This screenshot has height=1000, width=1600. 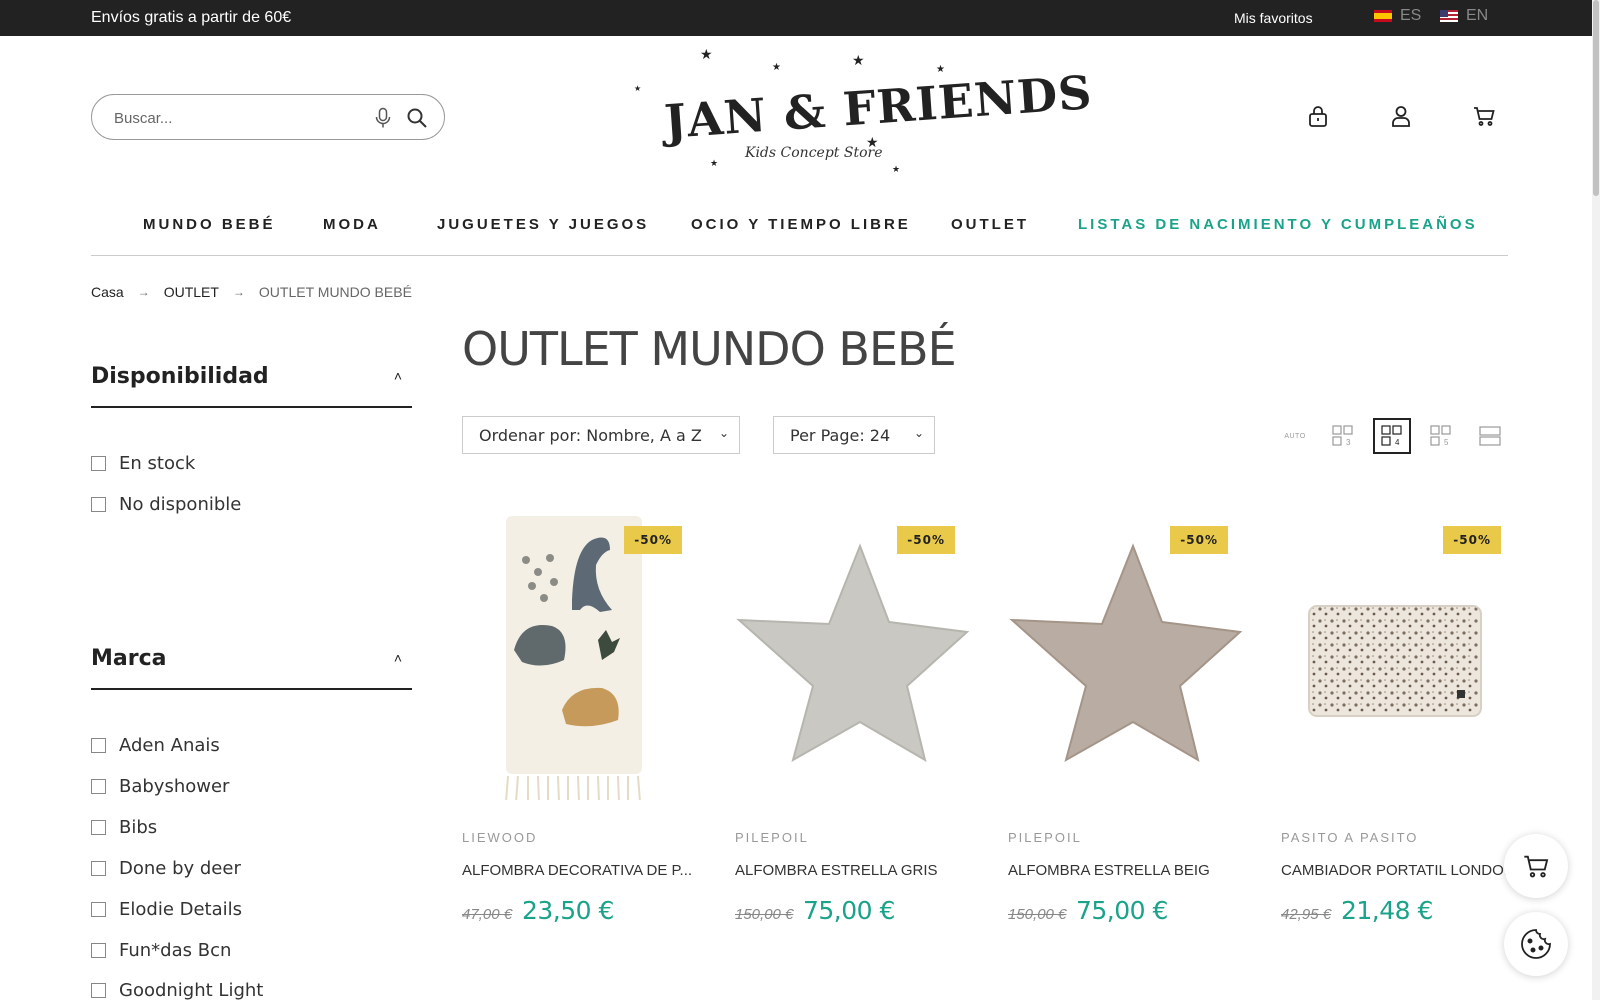 I want to click on filter-option-brand: Fun*das Bcn, so click(x=161, y=950).